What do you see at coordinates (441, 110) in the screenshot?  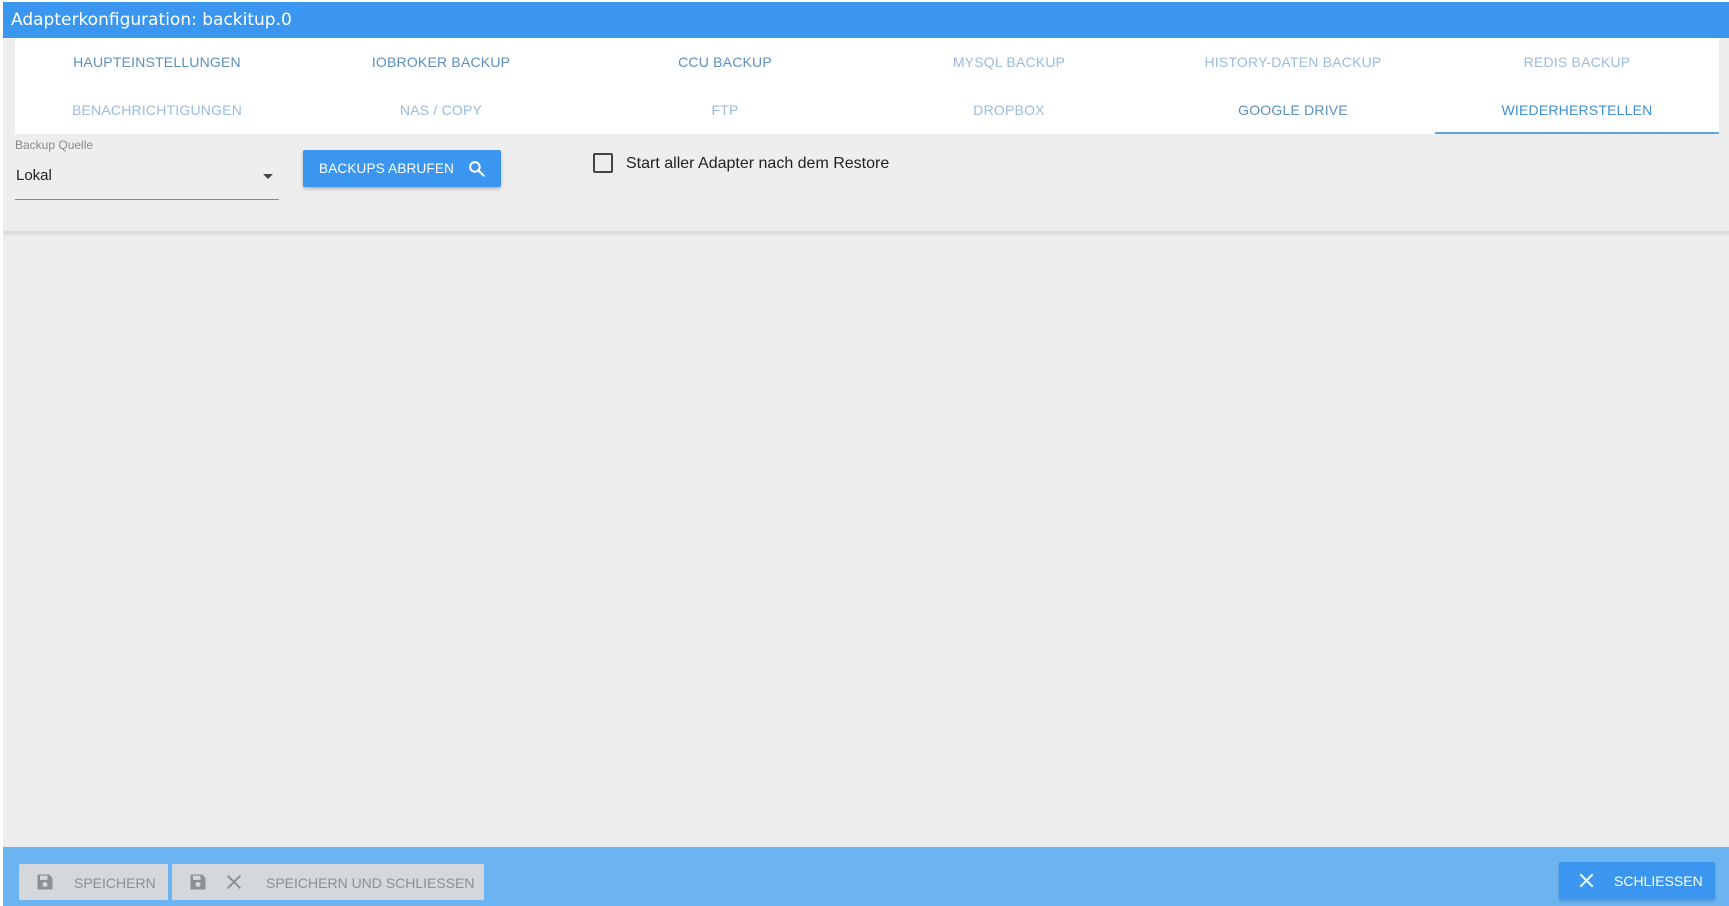 I see `tab-nas-copy: NAS / COPY` at bounding box center [441, 110].